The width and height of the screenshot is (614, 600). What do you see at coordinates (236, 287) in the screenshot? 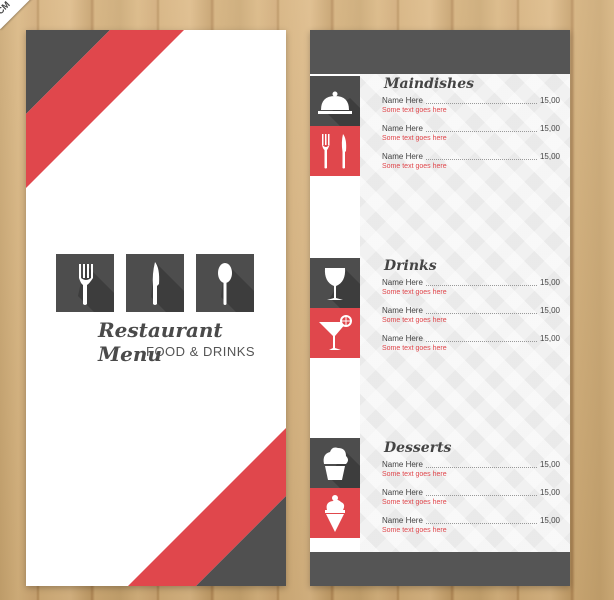
I see `spoon-icon` at bounding box center [236, 287].